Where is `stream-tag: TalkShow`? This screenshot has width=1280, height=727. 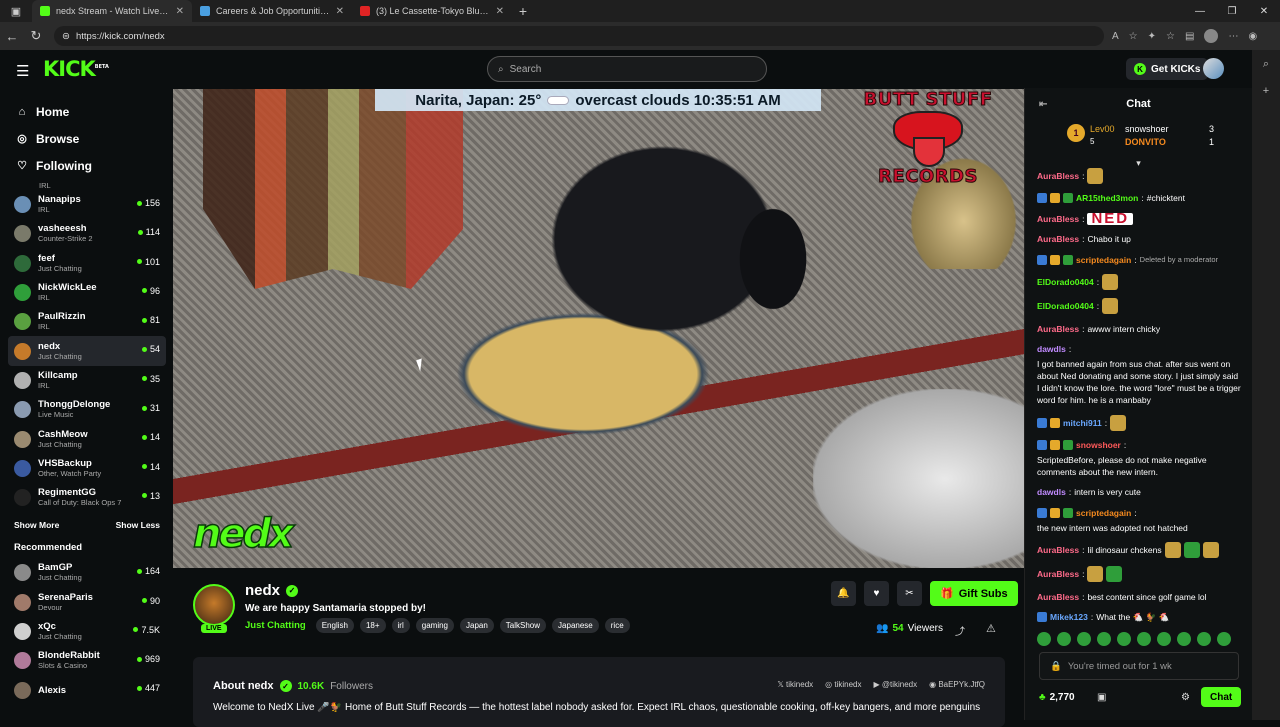 stream-tag: TalkShow is located at coordinates (523, 625).